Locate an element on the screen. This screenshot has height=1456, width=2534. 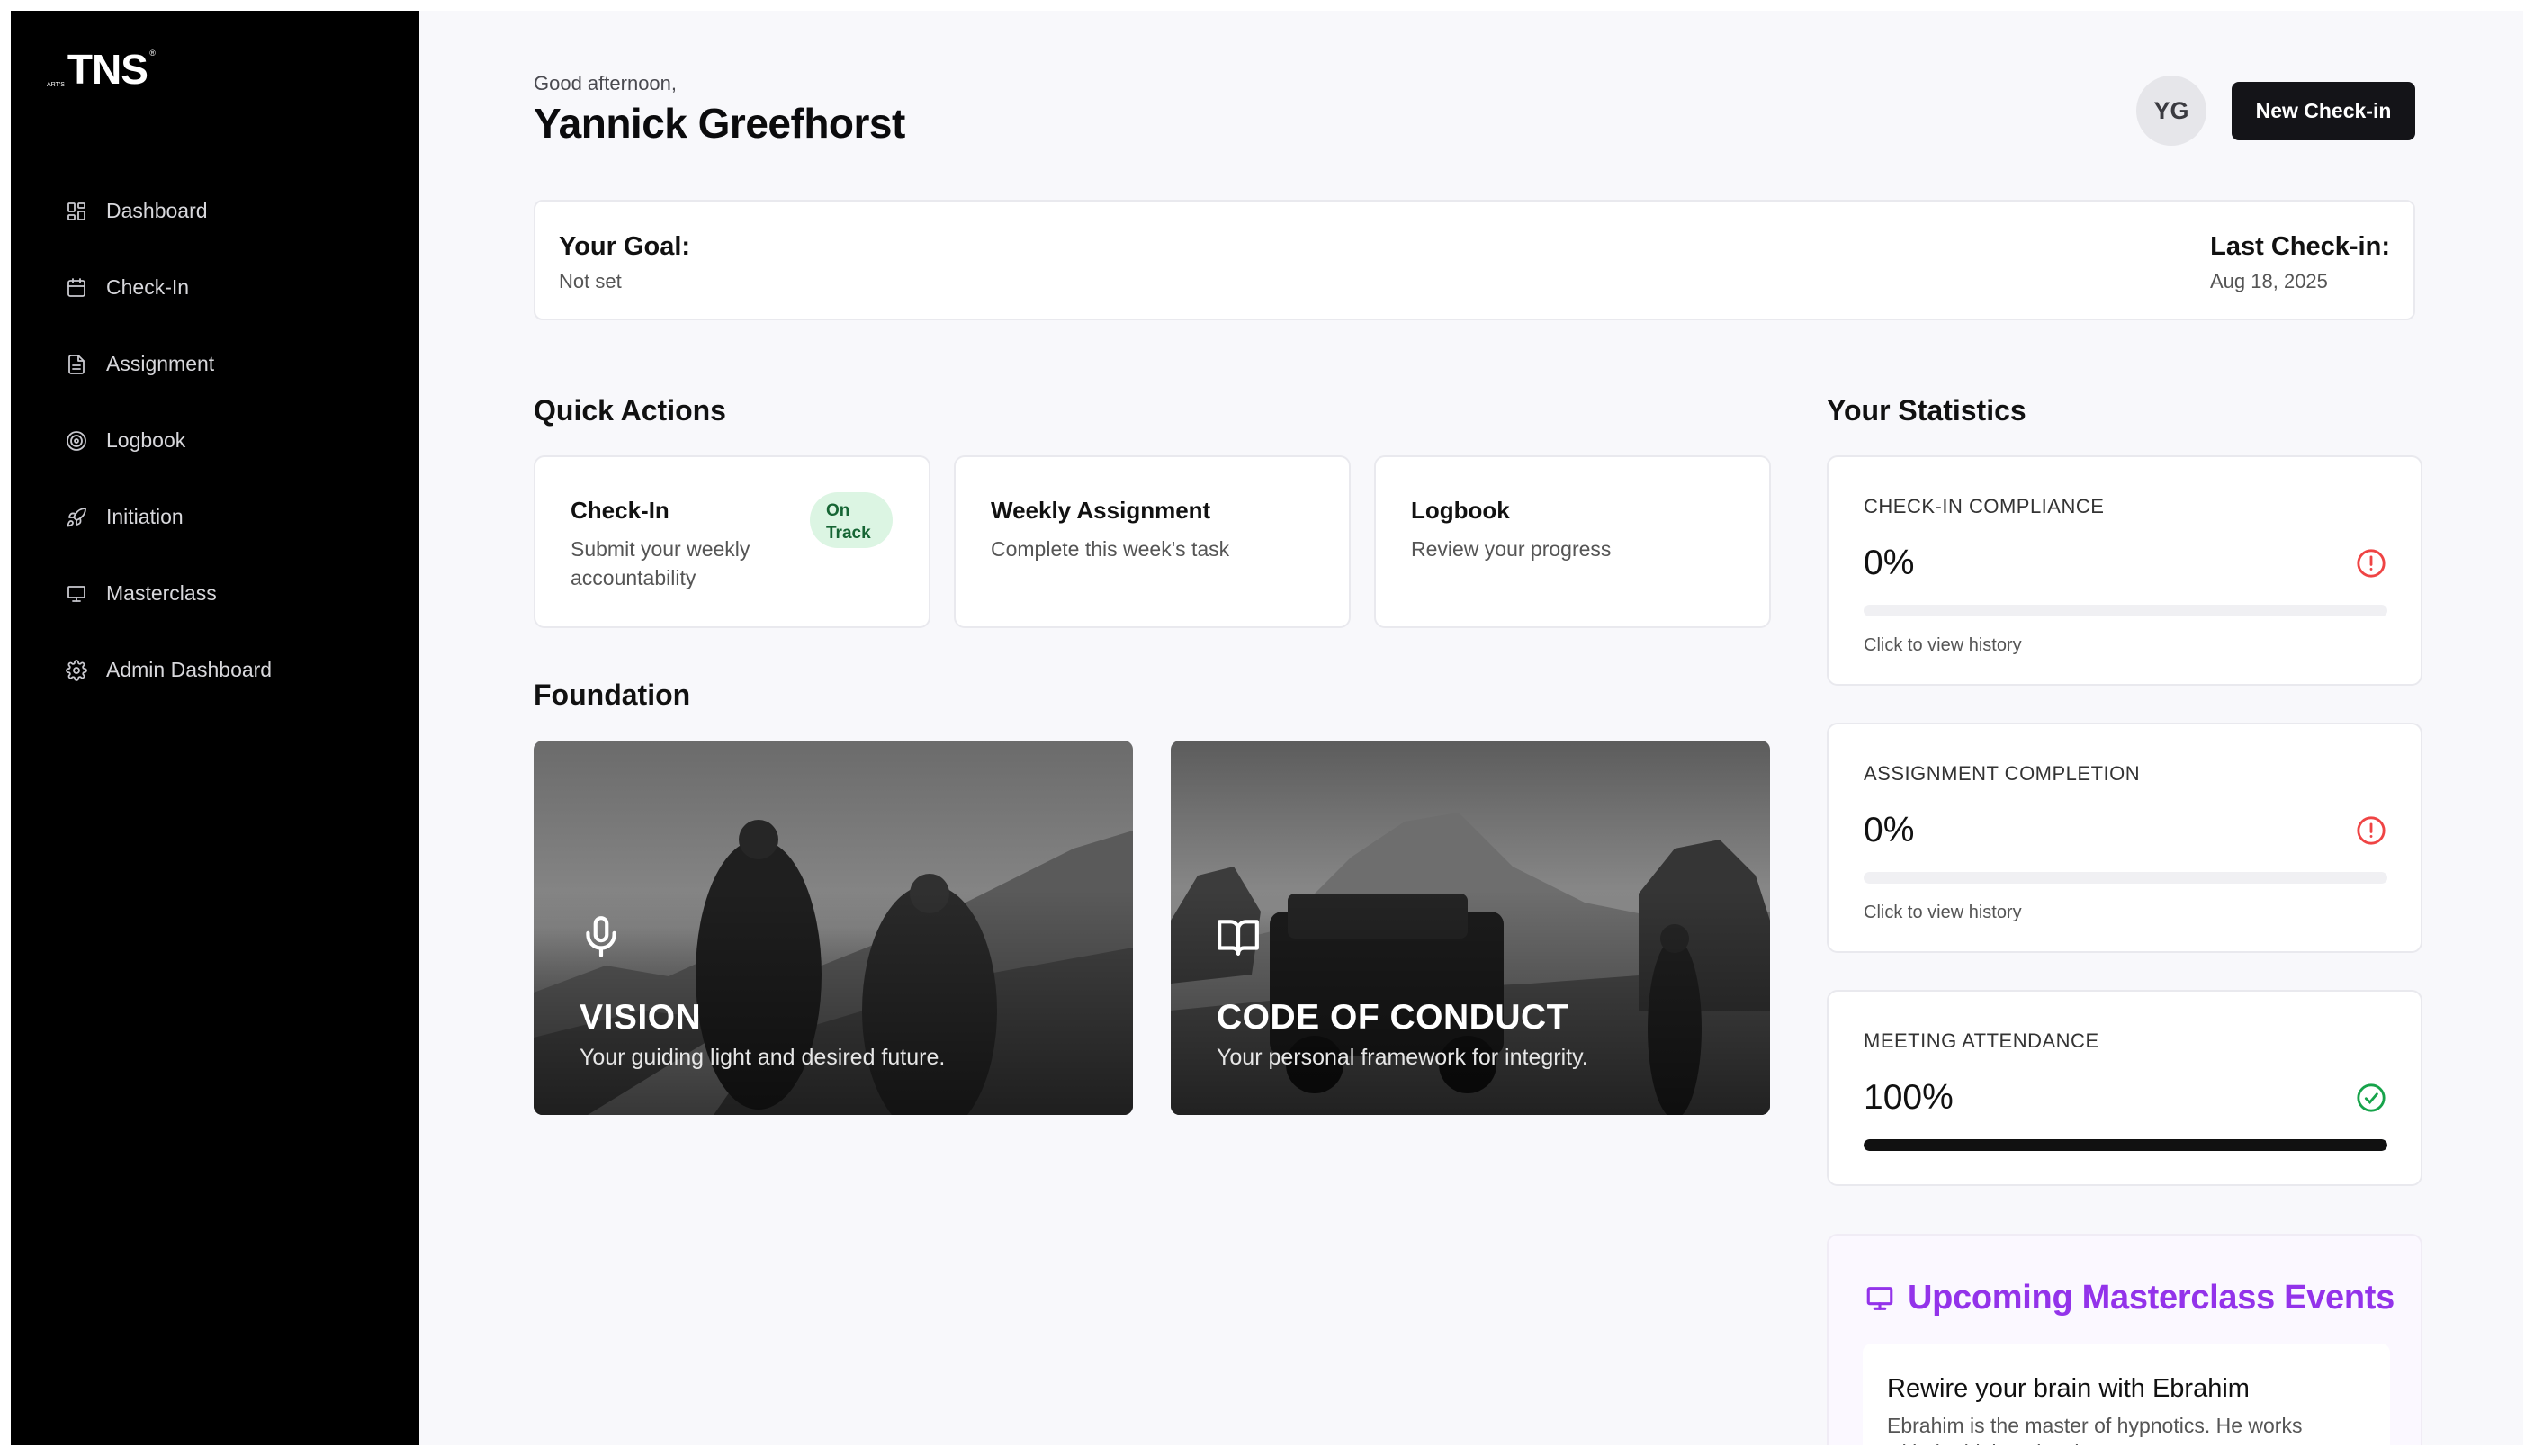
foundation-card-title: VISION is located at coordinates (641, 1018).